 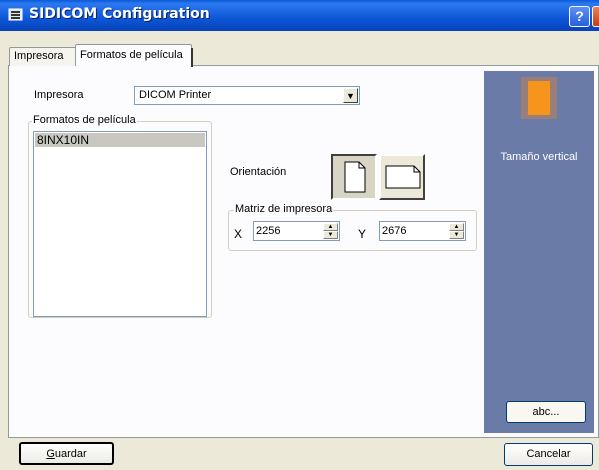 What do you see at coordinates (43, 56) in the screenshot?
I see `tab-impresora: Impresora` at bounding box center [43, 56].